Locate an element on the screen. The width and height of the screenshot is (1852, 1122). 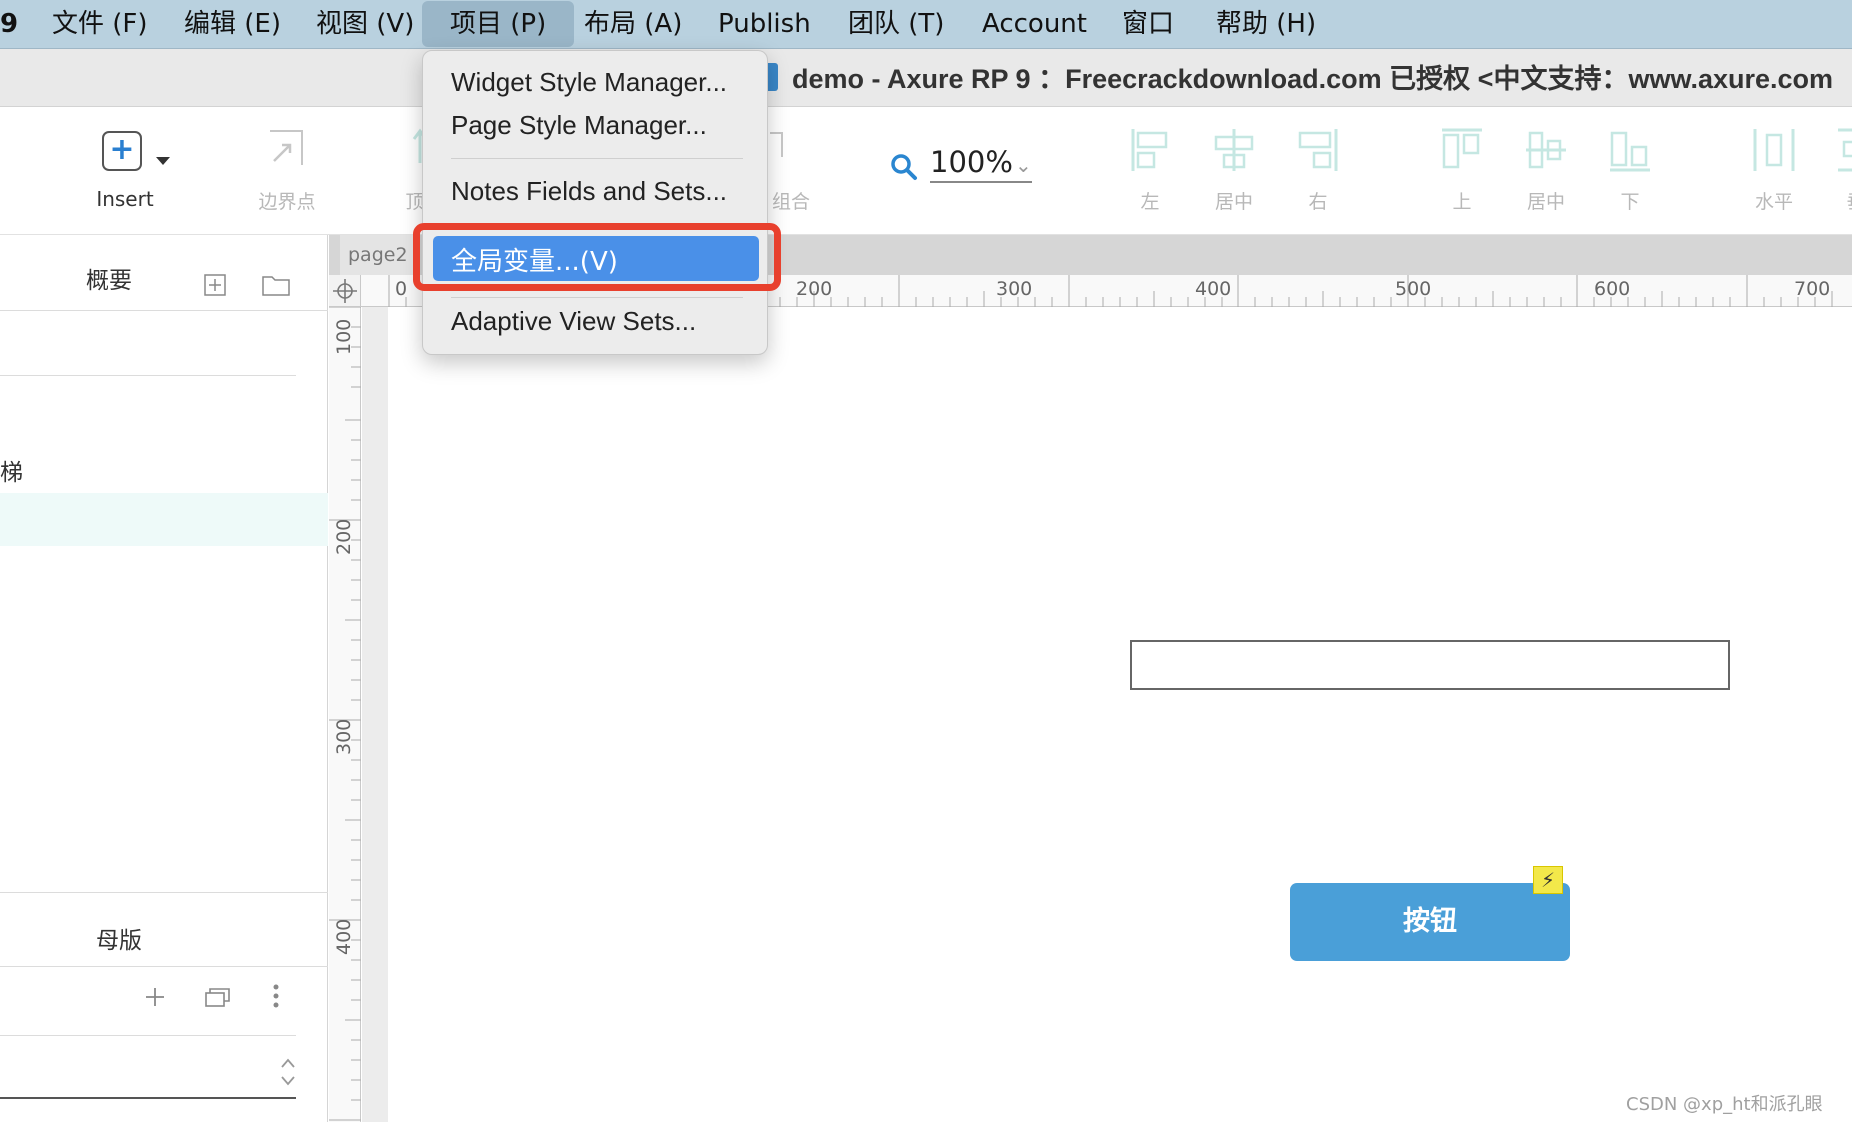
caret-down-icon is located at coordinates (163, 161).